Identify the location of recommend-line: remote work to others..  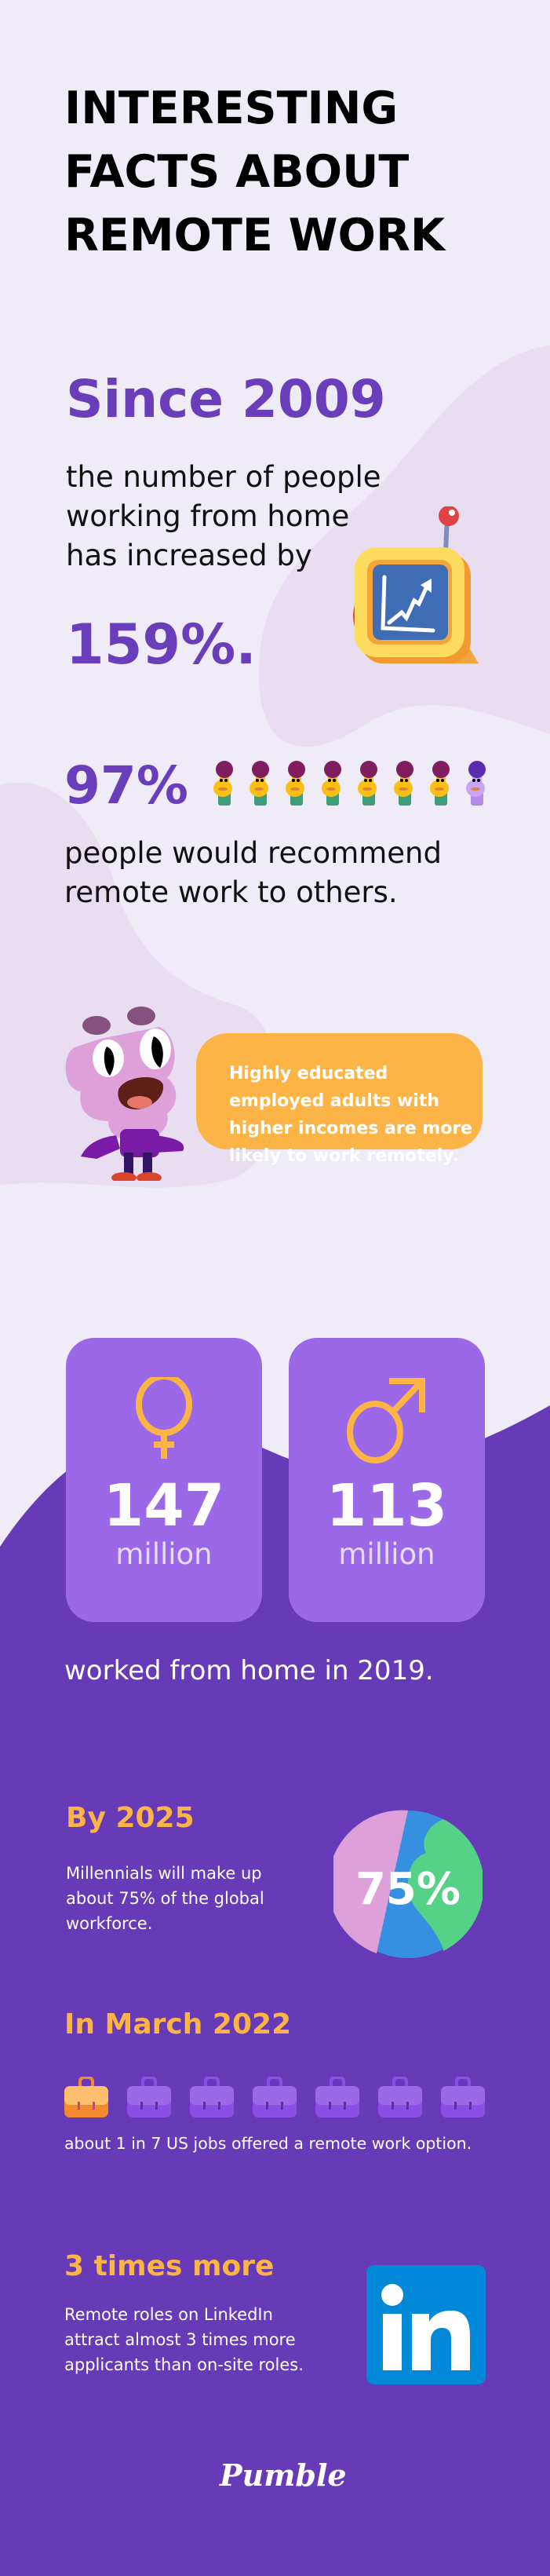
(231, 892).